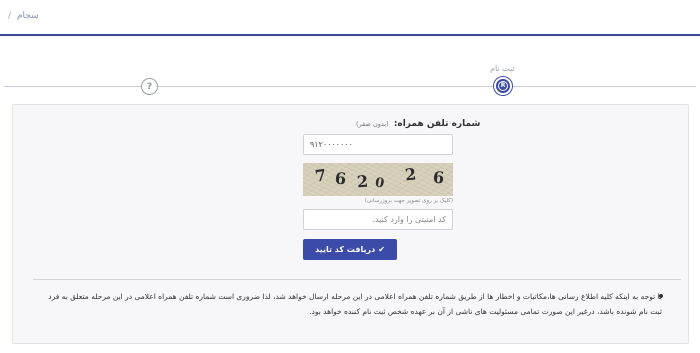  Describe the element at coordinates (350, 18) in the screenshot. I see `top-bar: سجام /` at that location.